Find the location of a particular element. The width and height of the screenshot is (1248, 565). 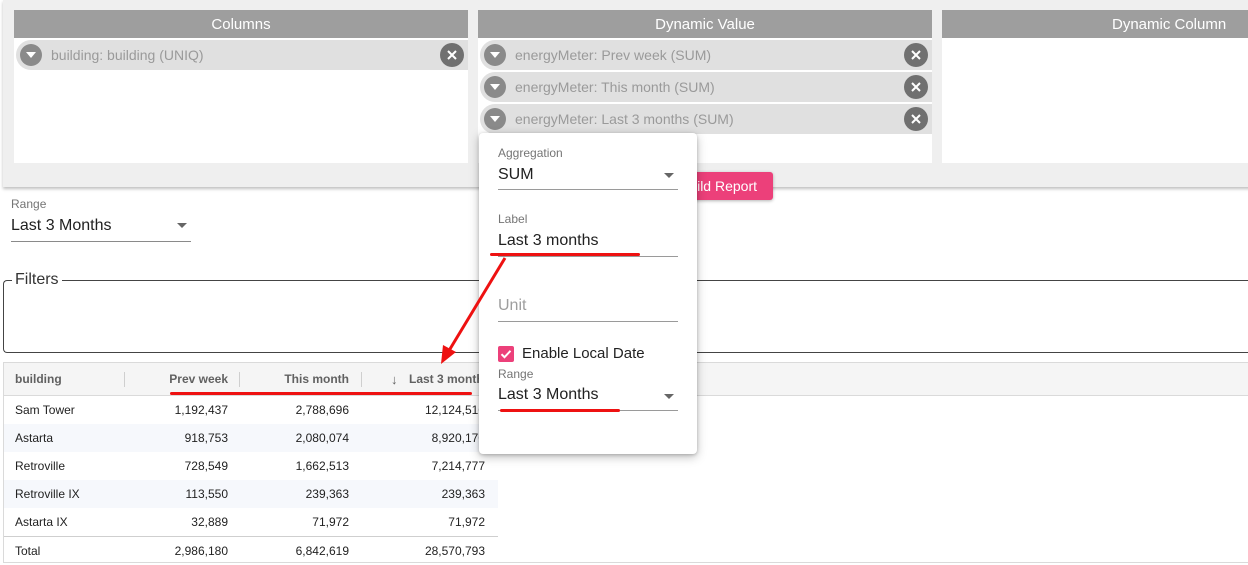

columns-panel-header: Columns is located at coordinates (241, 24).